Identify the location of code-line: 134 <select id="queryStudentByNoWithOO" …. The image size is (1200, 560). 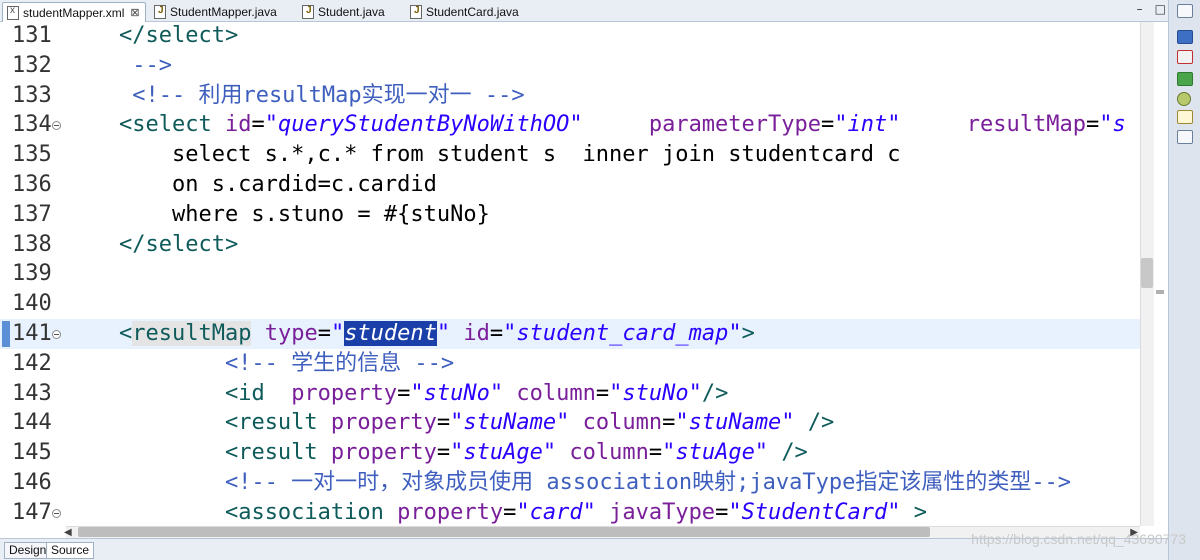
(570, 125).